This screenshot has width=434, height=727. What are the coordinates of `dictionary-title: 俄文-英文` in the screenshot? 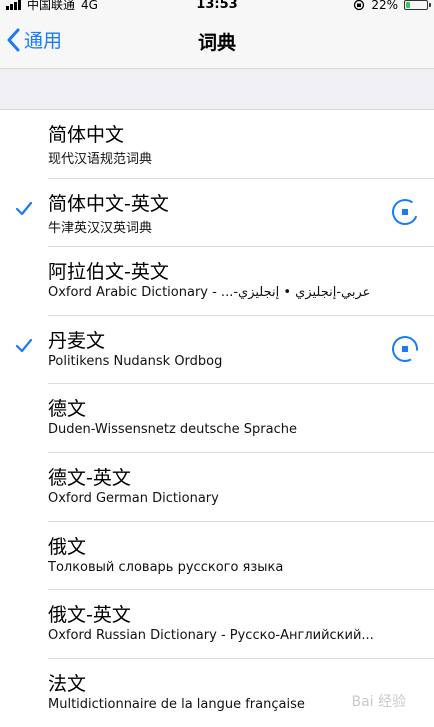 It's located at (89, 615).